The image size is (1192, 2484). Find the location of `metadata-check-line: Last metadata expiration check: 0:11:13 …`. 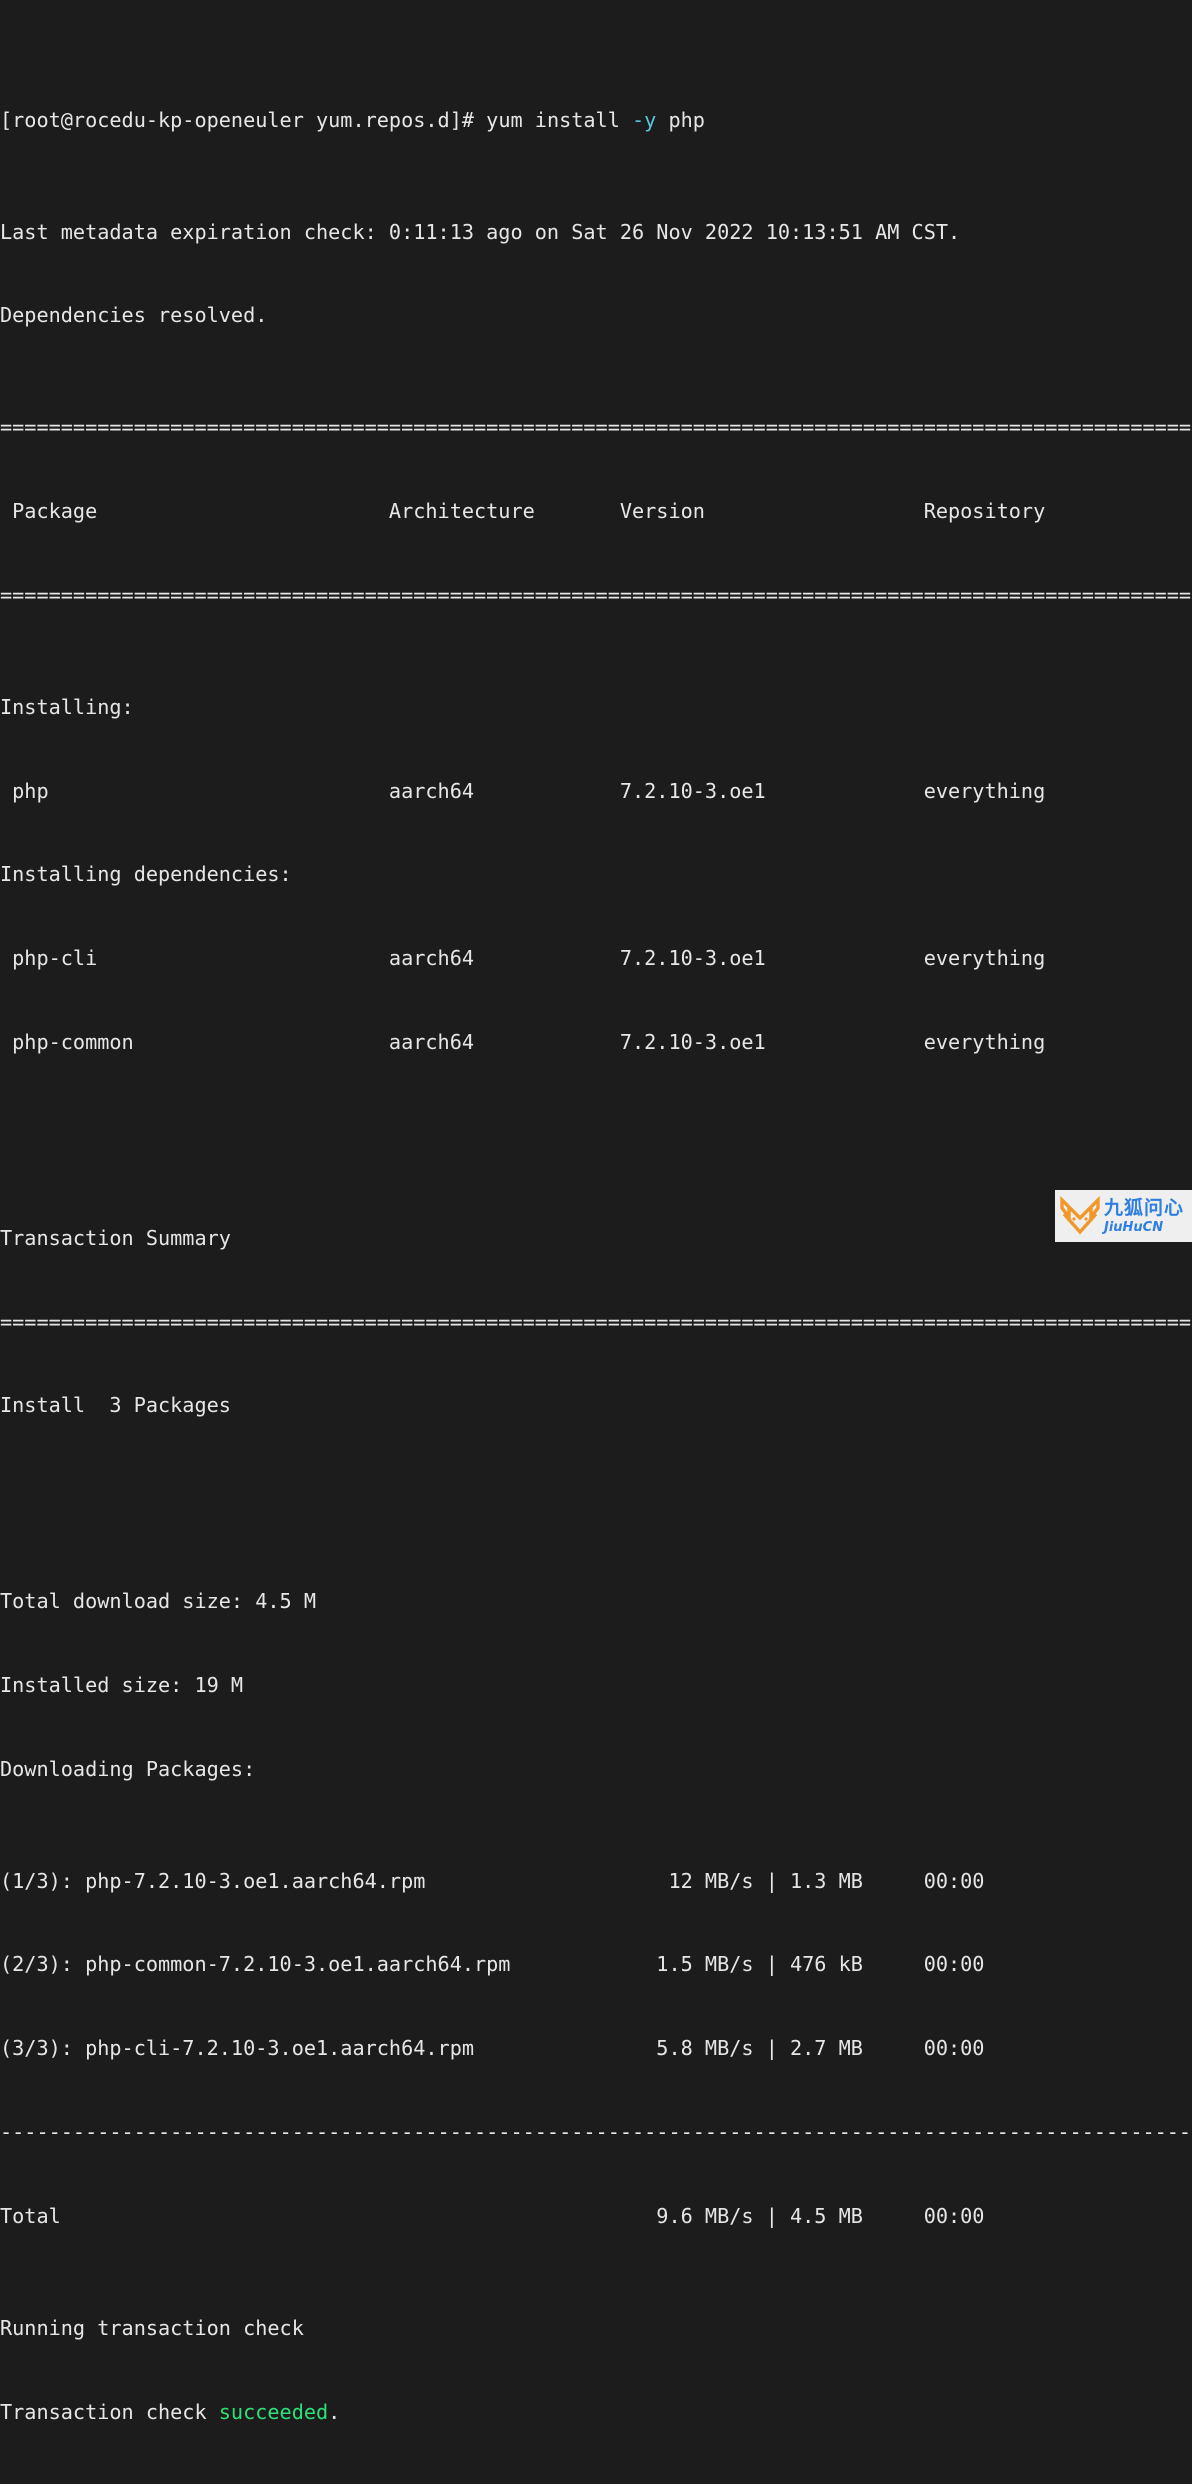

metadata-check-line: Last metadata expiration check: 0:11:13 … is located at coordinates (480, 231).